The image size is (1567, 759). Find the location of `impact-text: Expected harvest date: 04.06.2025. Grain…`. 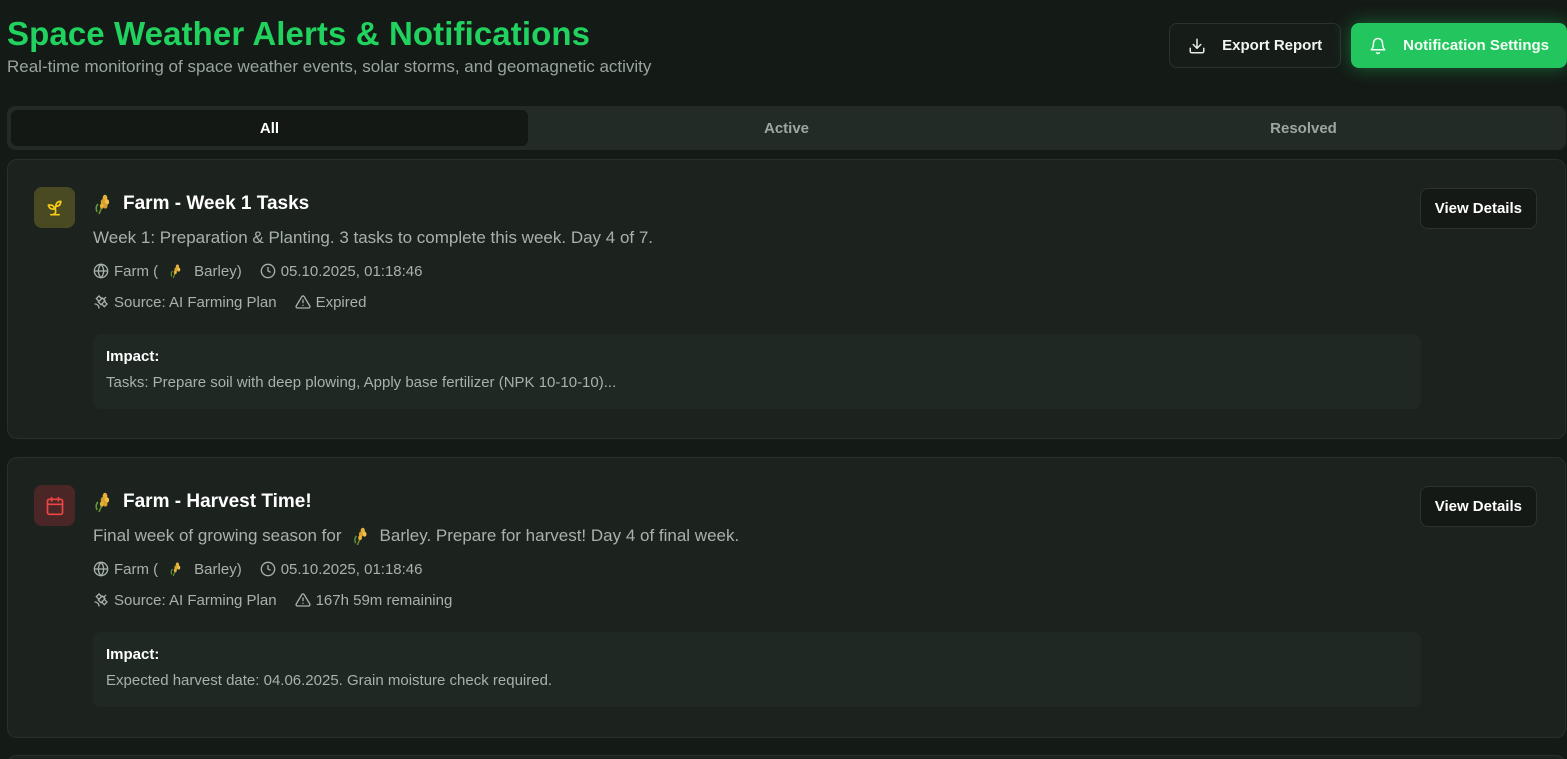

impact-text: Expected harvest date: 04.06.2025. Grain… is located at coordinates (329, 680).